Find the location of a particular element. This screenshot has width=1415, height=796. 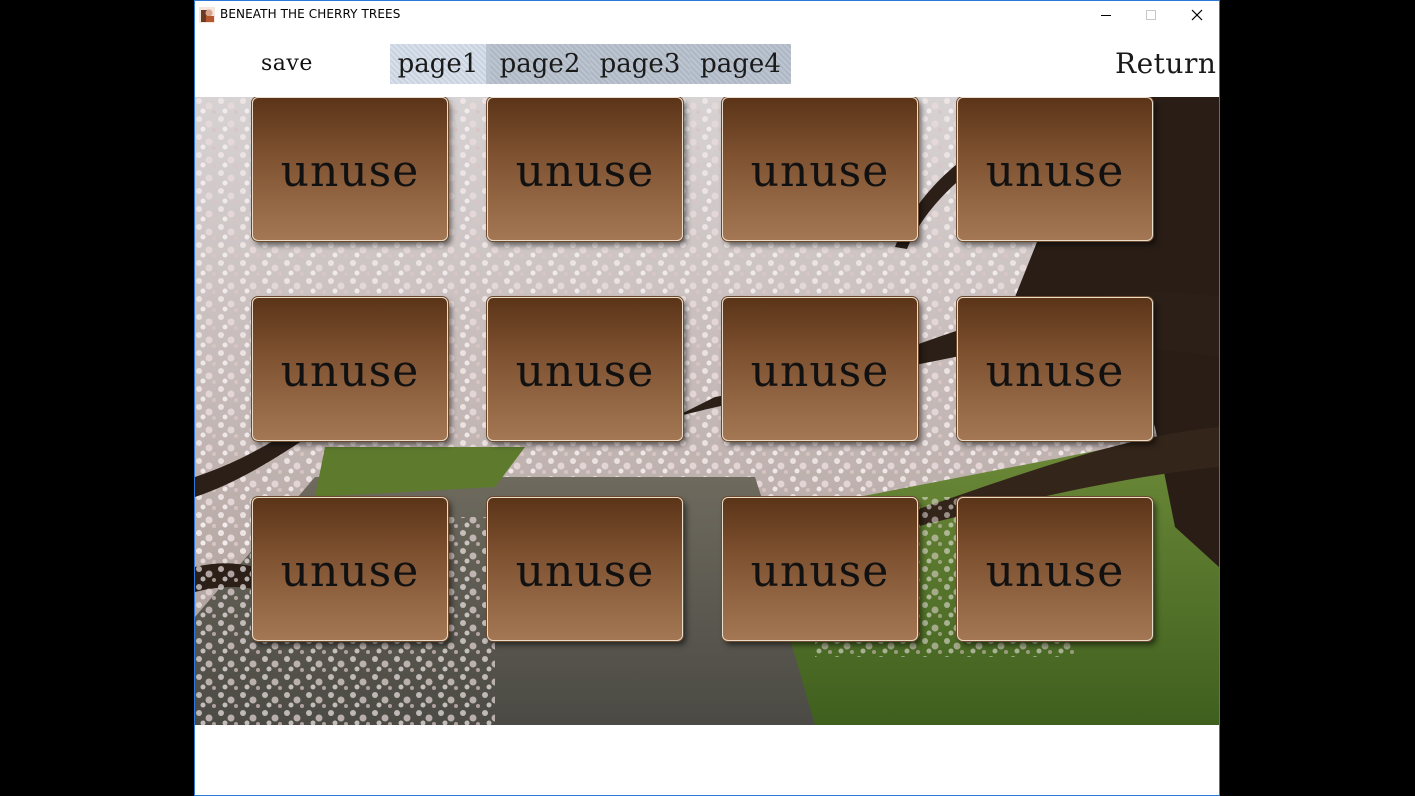

save-slot-9: unuse is located at coordinates (350, 569).